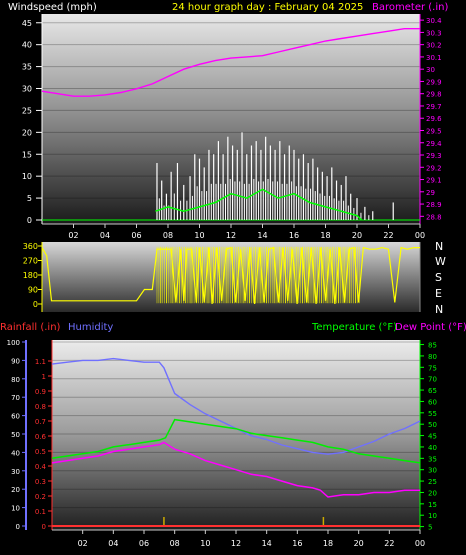 The width and height of the screenshot is (466, 555). I want to click on humidity-ytick-label: 60, so click(15, 417).